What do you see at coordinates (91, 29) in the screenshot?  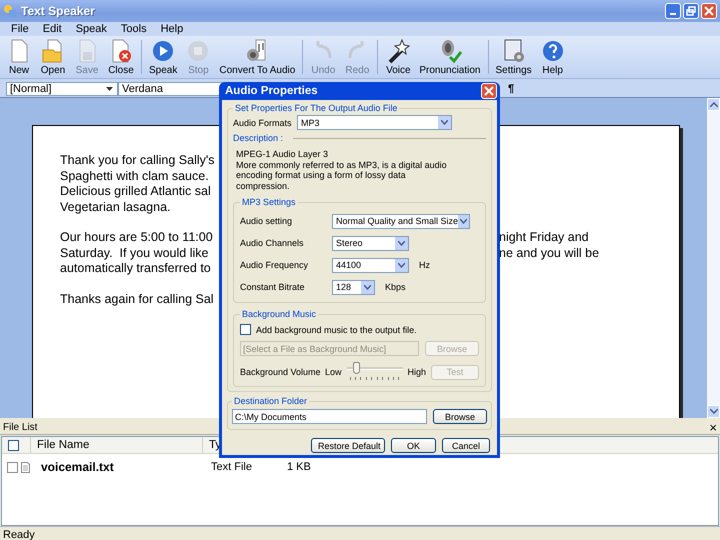 I see `menu-item: Speak` at bounding box center [91, 29].